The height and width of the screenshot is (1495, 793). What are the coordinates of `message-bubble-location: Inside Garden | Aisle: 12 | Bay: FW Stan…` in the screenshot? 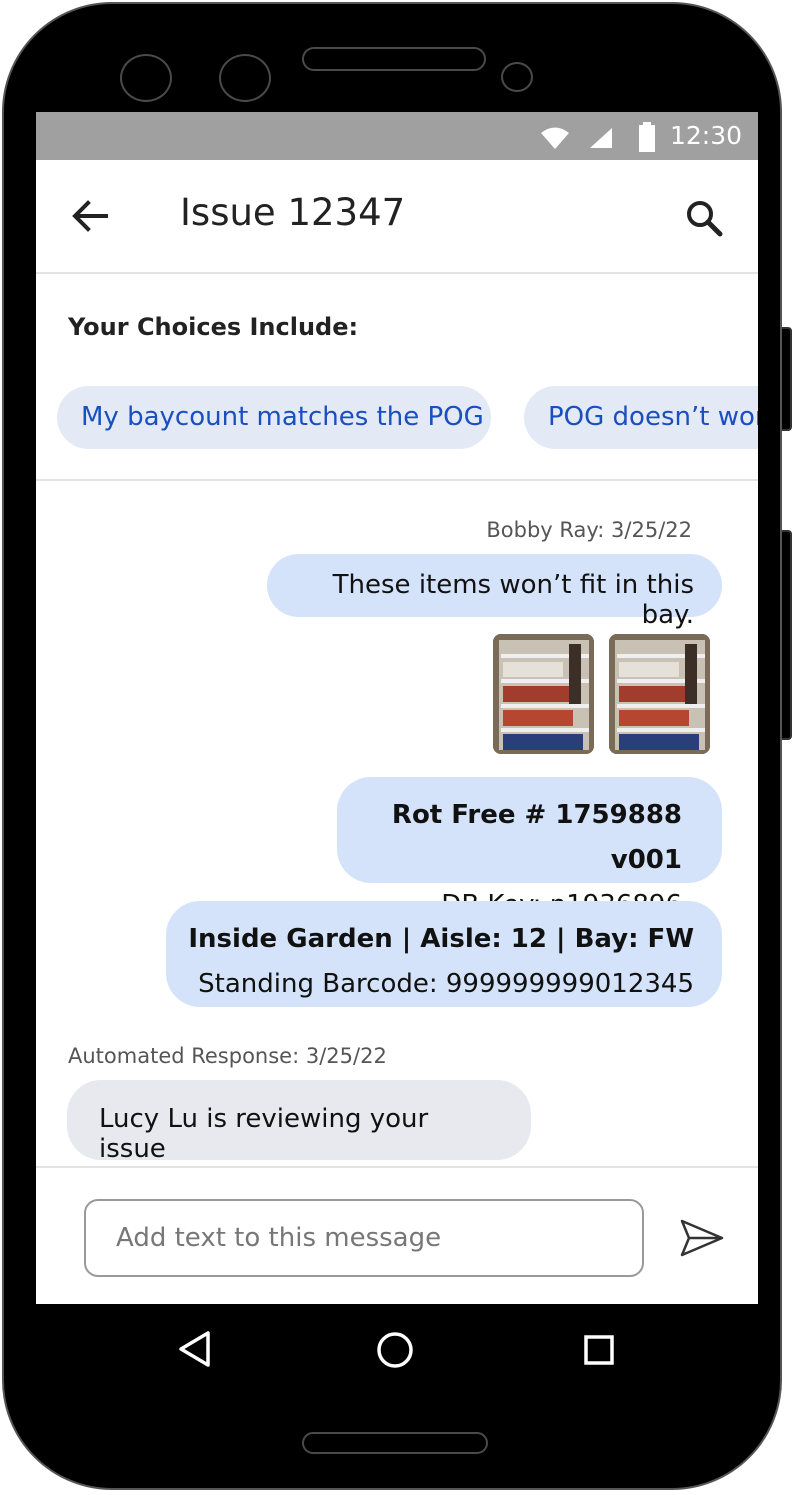 It's located at (444, 954).